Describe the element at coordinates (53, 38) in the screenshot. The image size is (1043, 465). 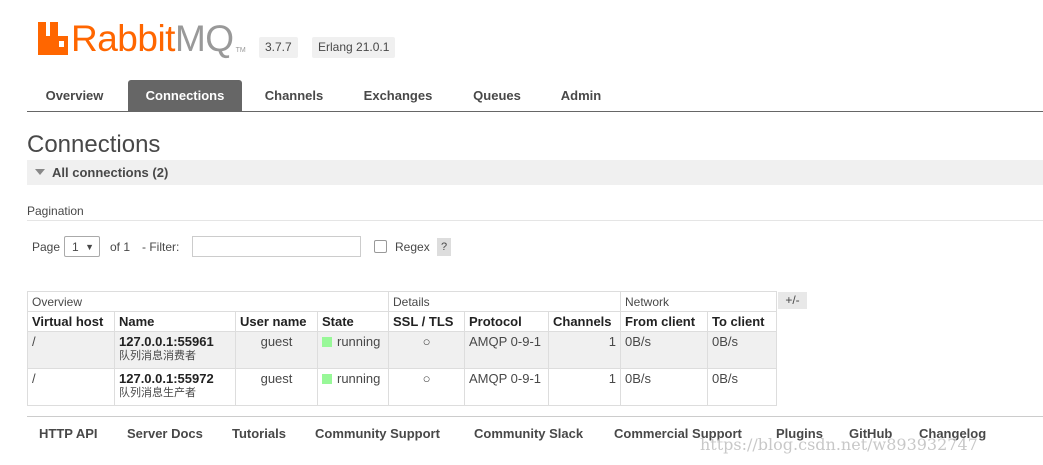
I see `rabbitmq-logo-icon` at that location.